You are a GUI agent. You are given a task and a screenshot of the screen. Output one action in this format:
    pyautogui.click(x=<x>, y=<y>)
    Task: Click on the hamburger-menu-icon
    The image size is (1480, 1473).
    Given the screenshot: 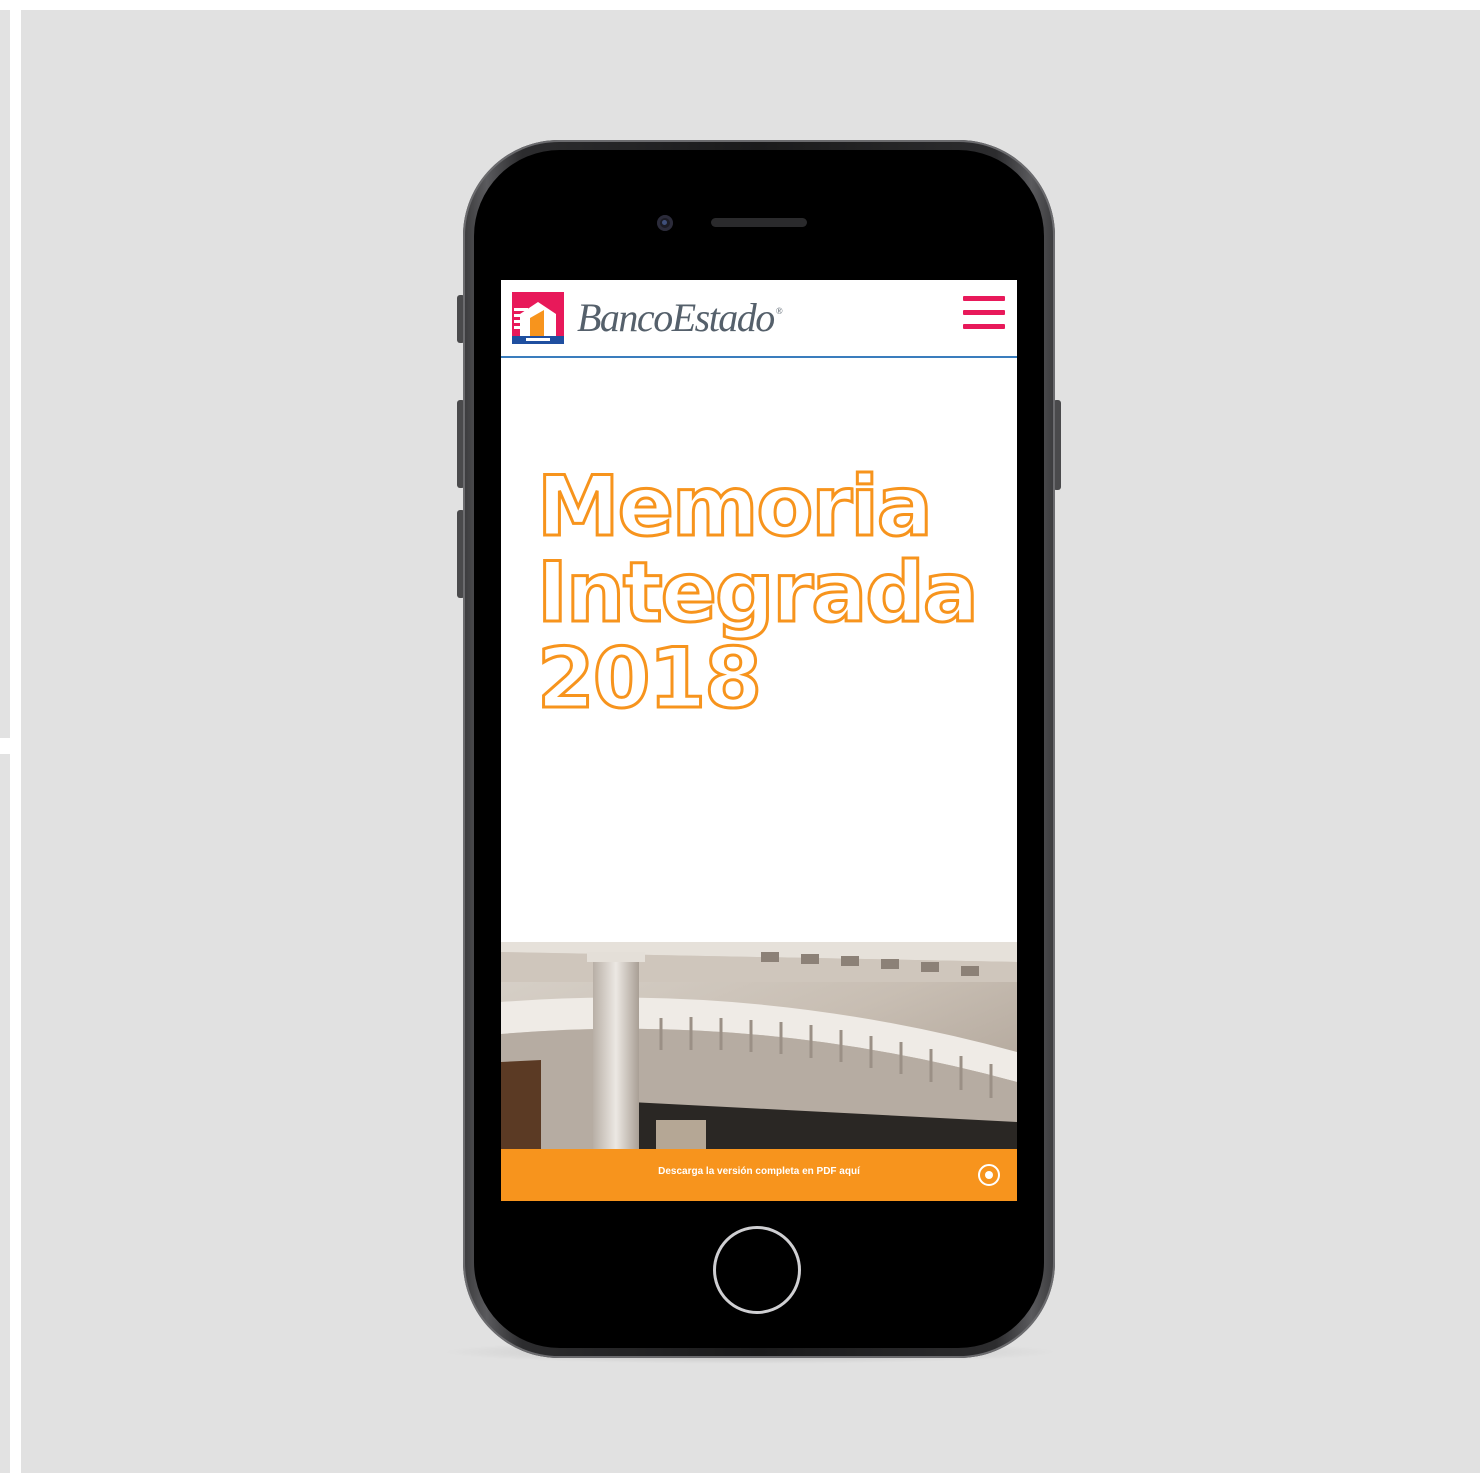 What is the action you would take?
    pyautogui.click(x=983, y=313)
    